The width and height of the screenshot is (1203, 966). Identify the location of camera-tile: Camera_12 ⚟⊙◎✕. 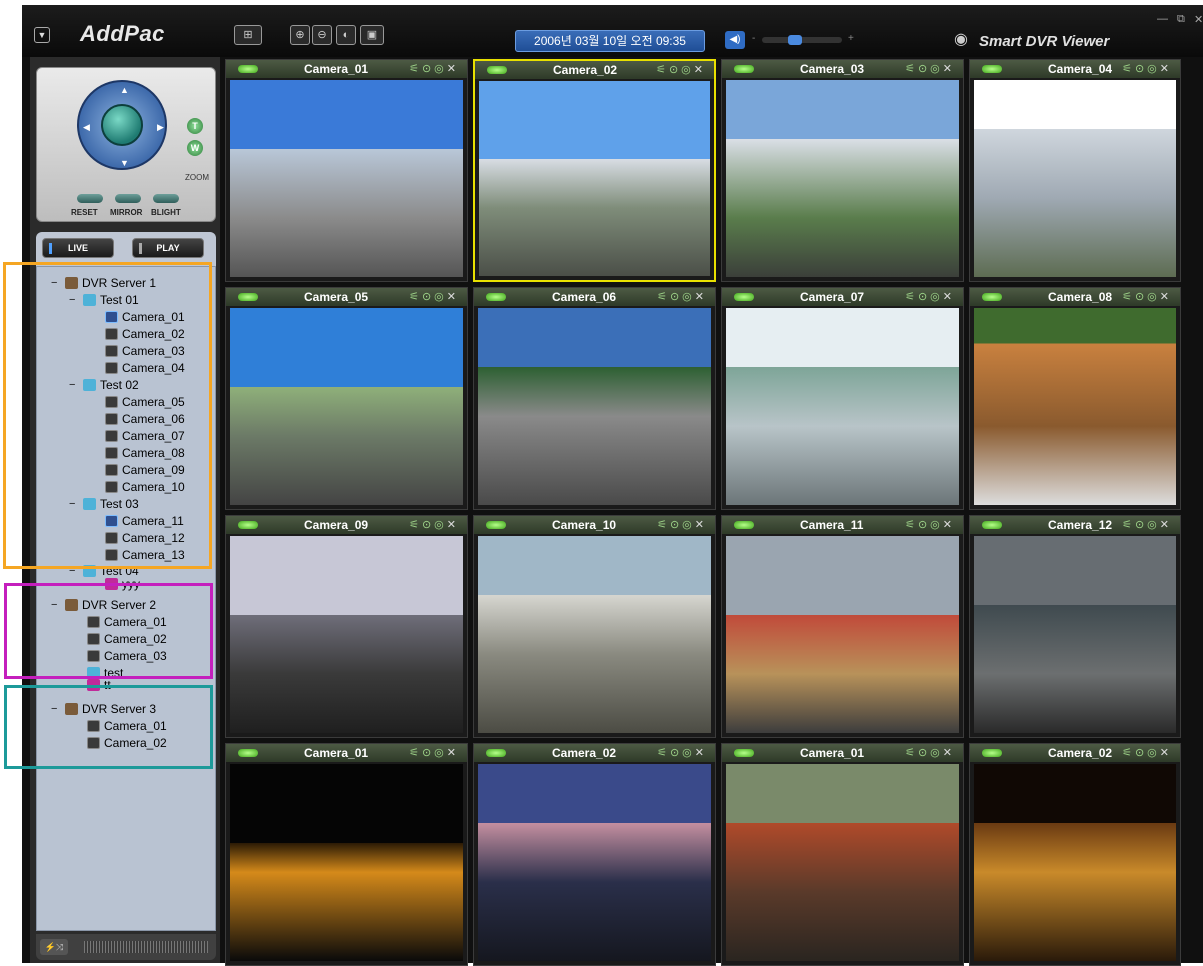
(1075, 626).